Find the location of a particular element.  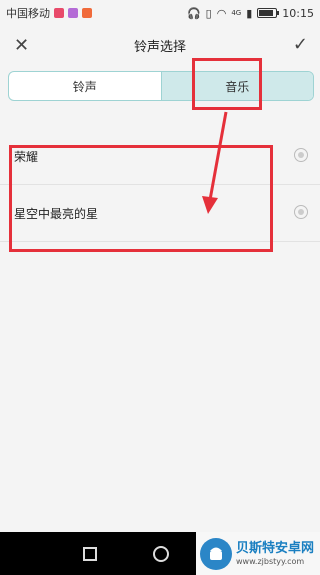

recents-button is located at coordinates (90, 554).